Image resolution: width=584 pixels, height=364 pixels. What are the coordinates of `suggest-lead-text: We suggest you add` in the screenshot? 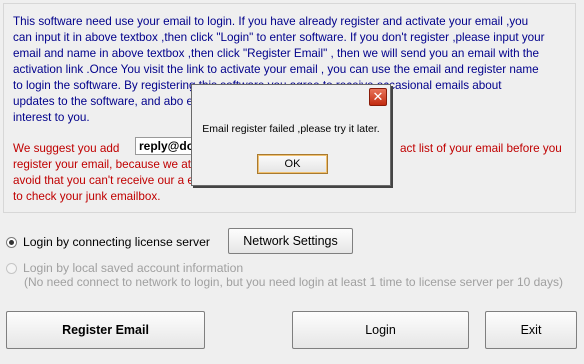 It's located at (66, 148).